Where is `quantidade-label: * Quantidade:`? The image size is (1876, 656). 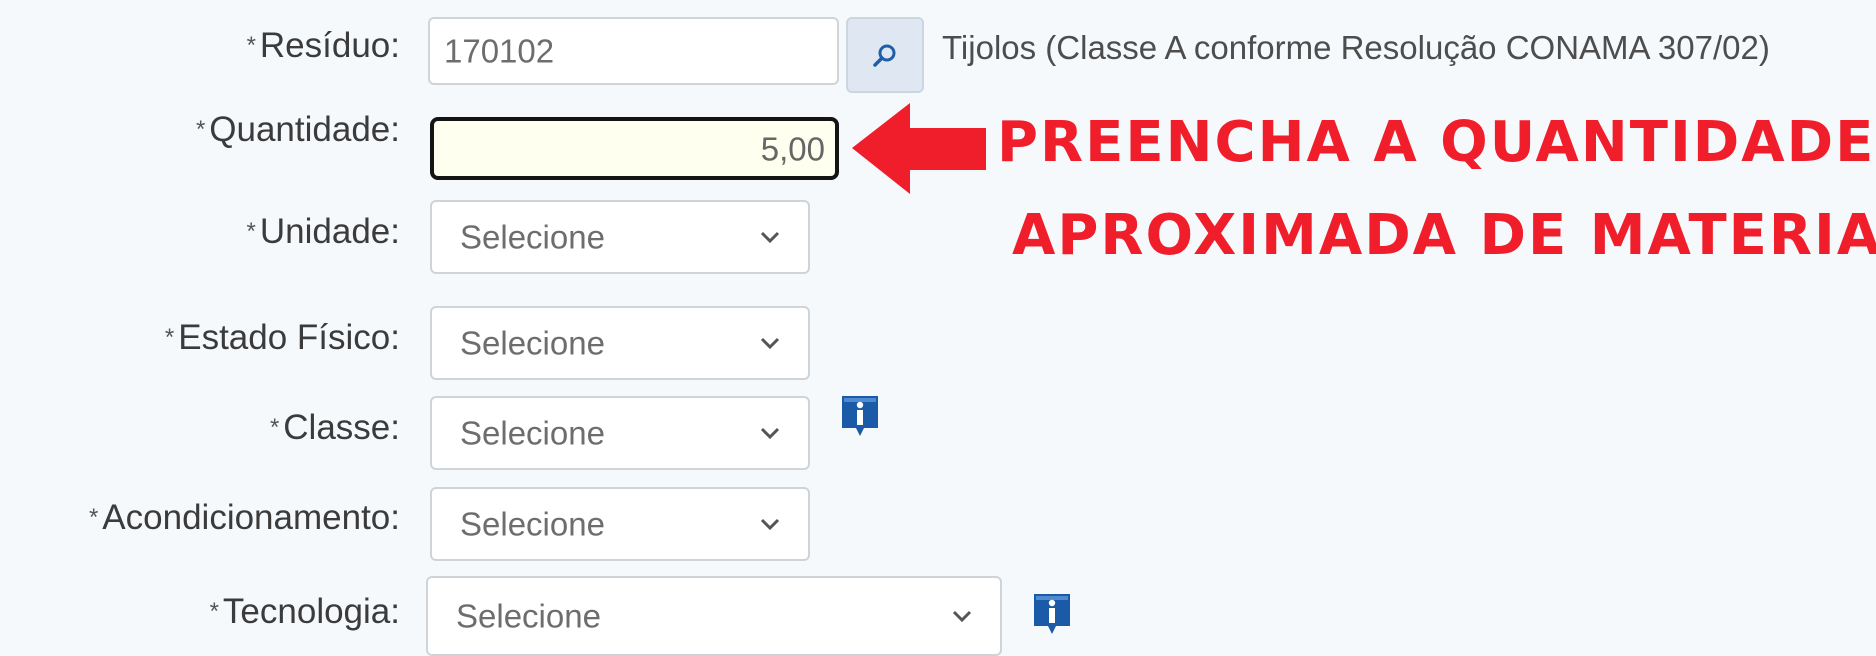 quantidade-label: * Quantidade: is located at coordinates (297, 129).